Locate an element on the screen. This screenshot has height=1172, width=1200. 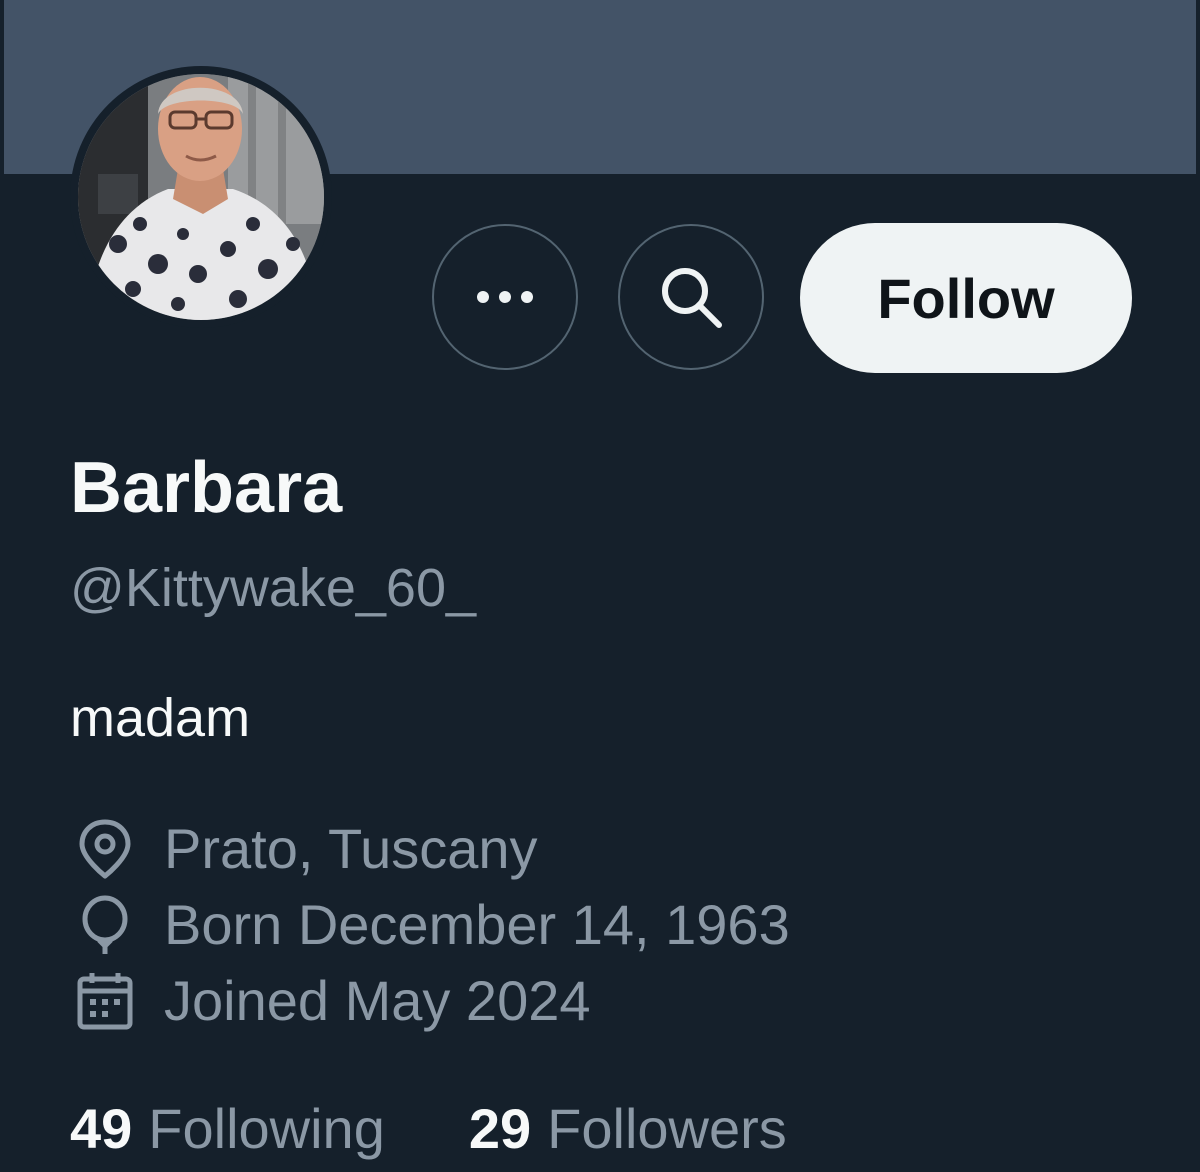
followers-link: 29 Followers is located at coordinates (628, 1129).